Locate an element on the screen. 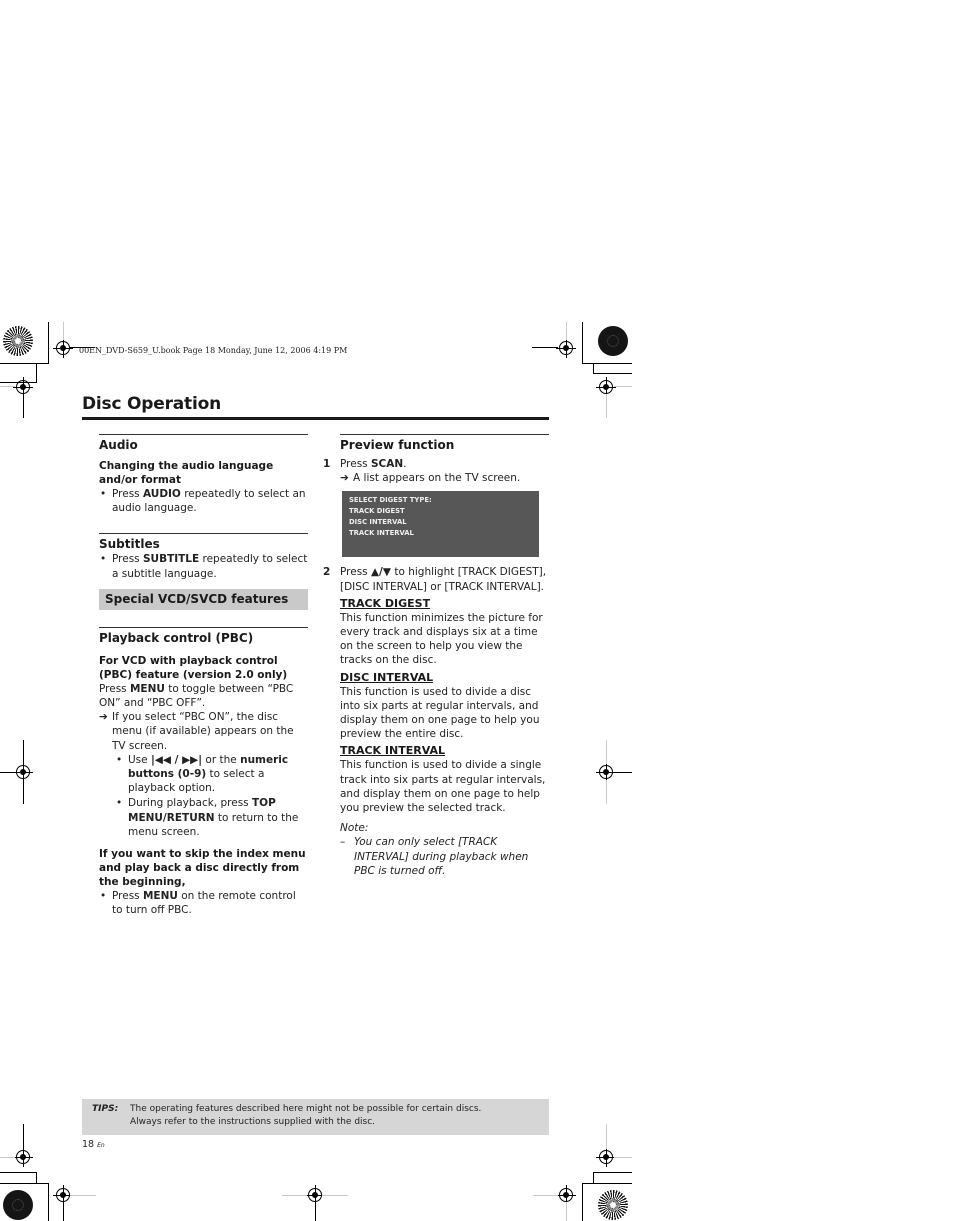 This screenshot has height=1221, width=954. key-scan: SCAN is located at coordinates (387, 464).